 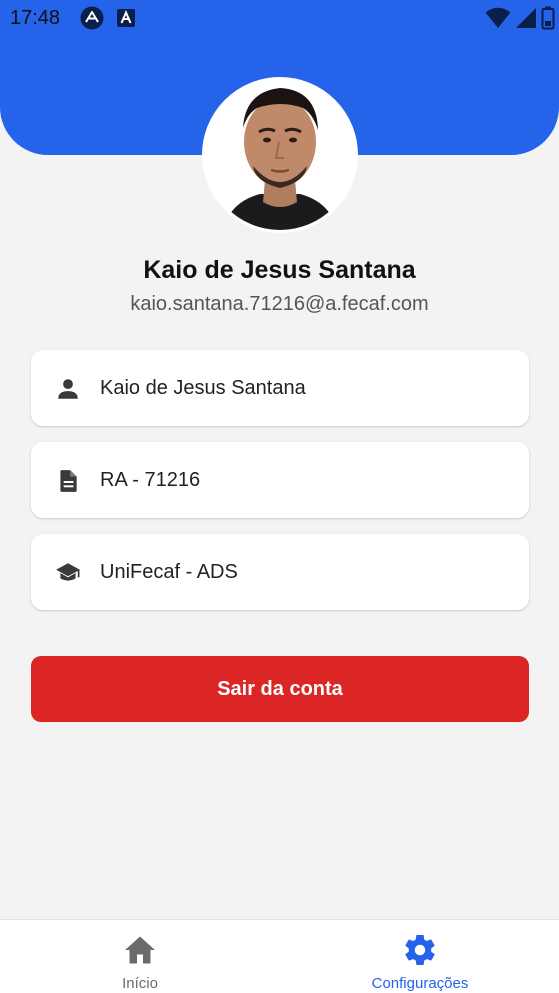 What do you see at coordinates (140, 983) in the screenshot?
I see `nav-label: Início` at bounding box center [140, 983].